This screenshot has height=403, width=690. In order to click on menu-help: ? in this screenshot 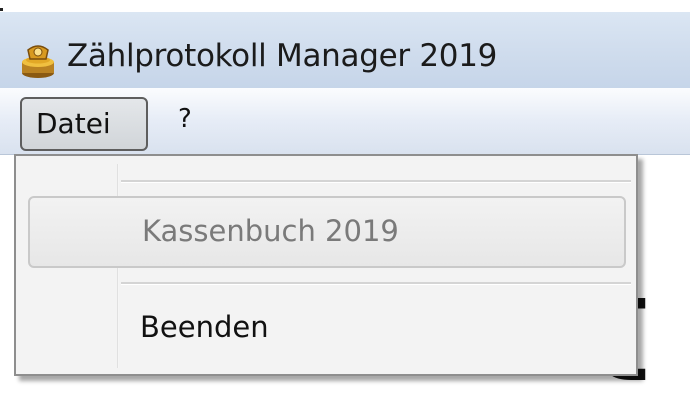, I will do `click(187, 124)`.